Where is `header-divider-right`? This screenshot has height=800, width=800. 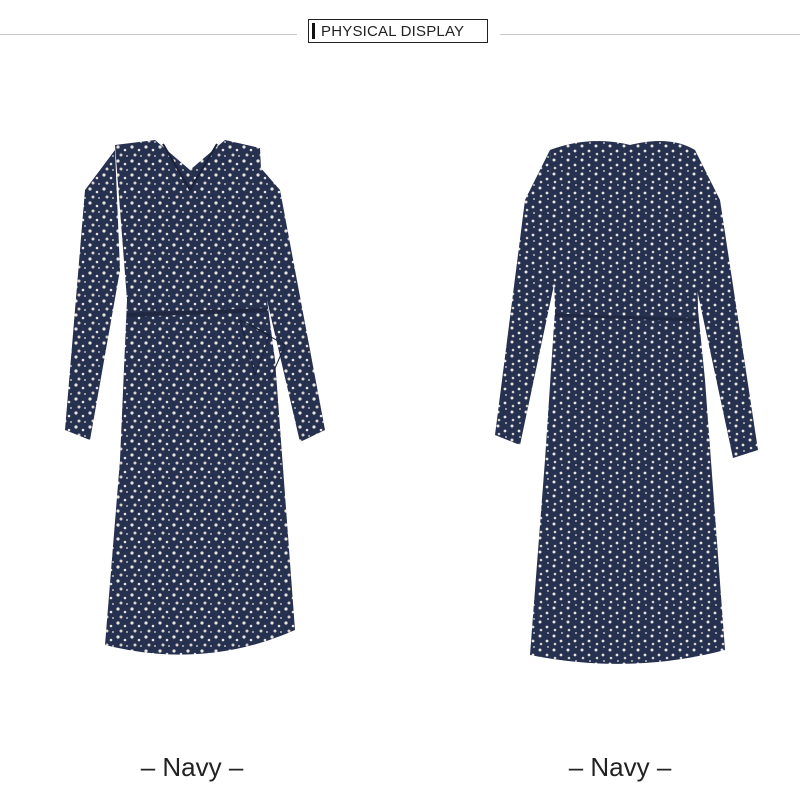
header-divider-right is located at coordinates (650, 34).